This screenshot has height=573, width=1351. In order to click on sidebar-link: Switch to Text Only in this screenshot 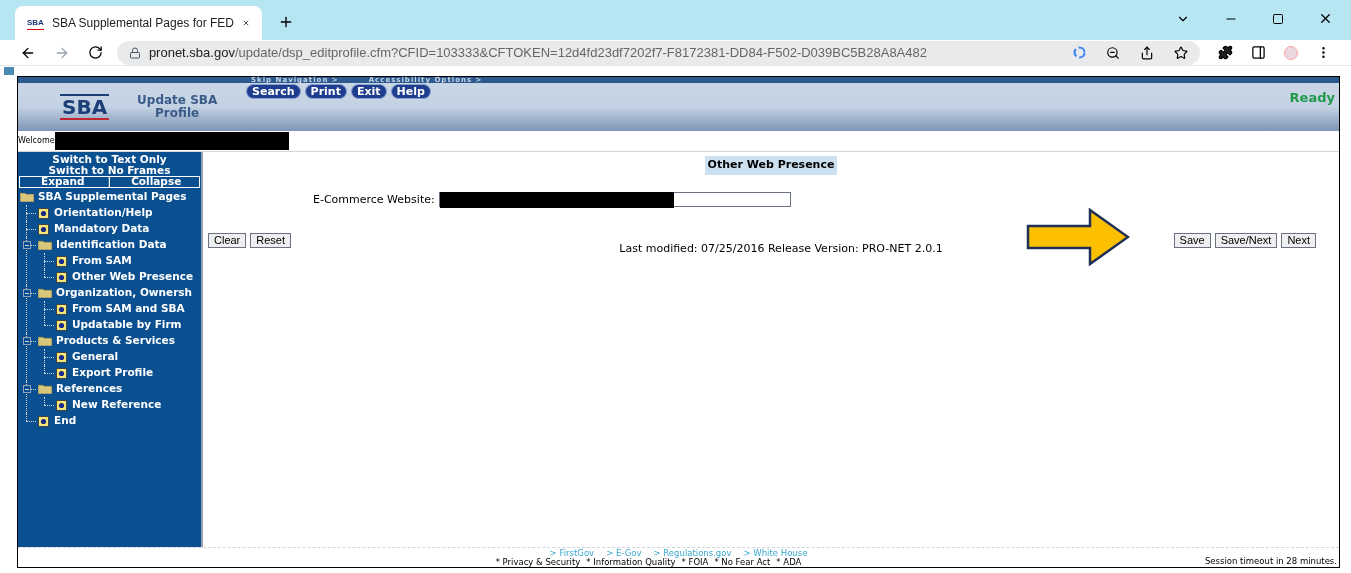, I will do `click(109, 159)`.